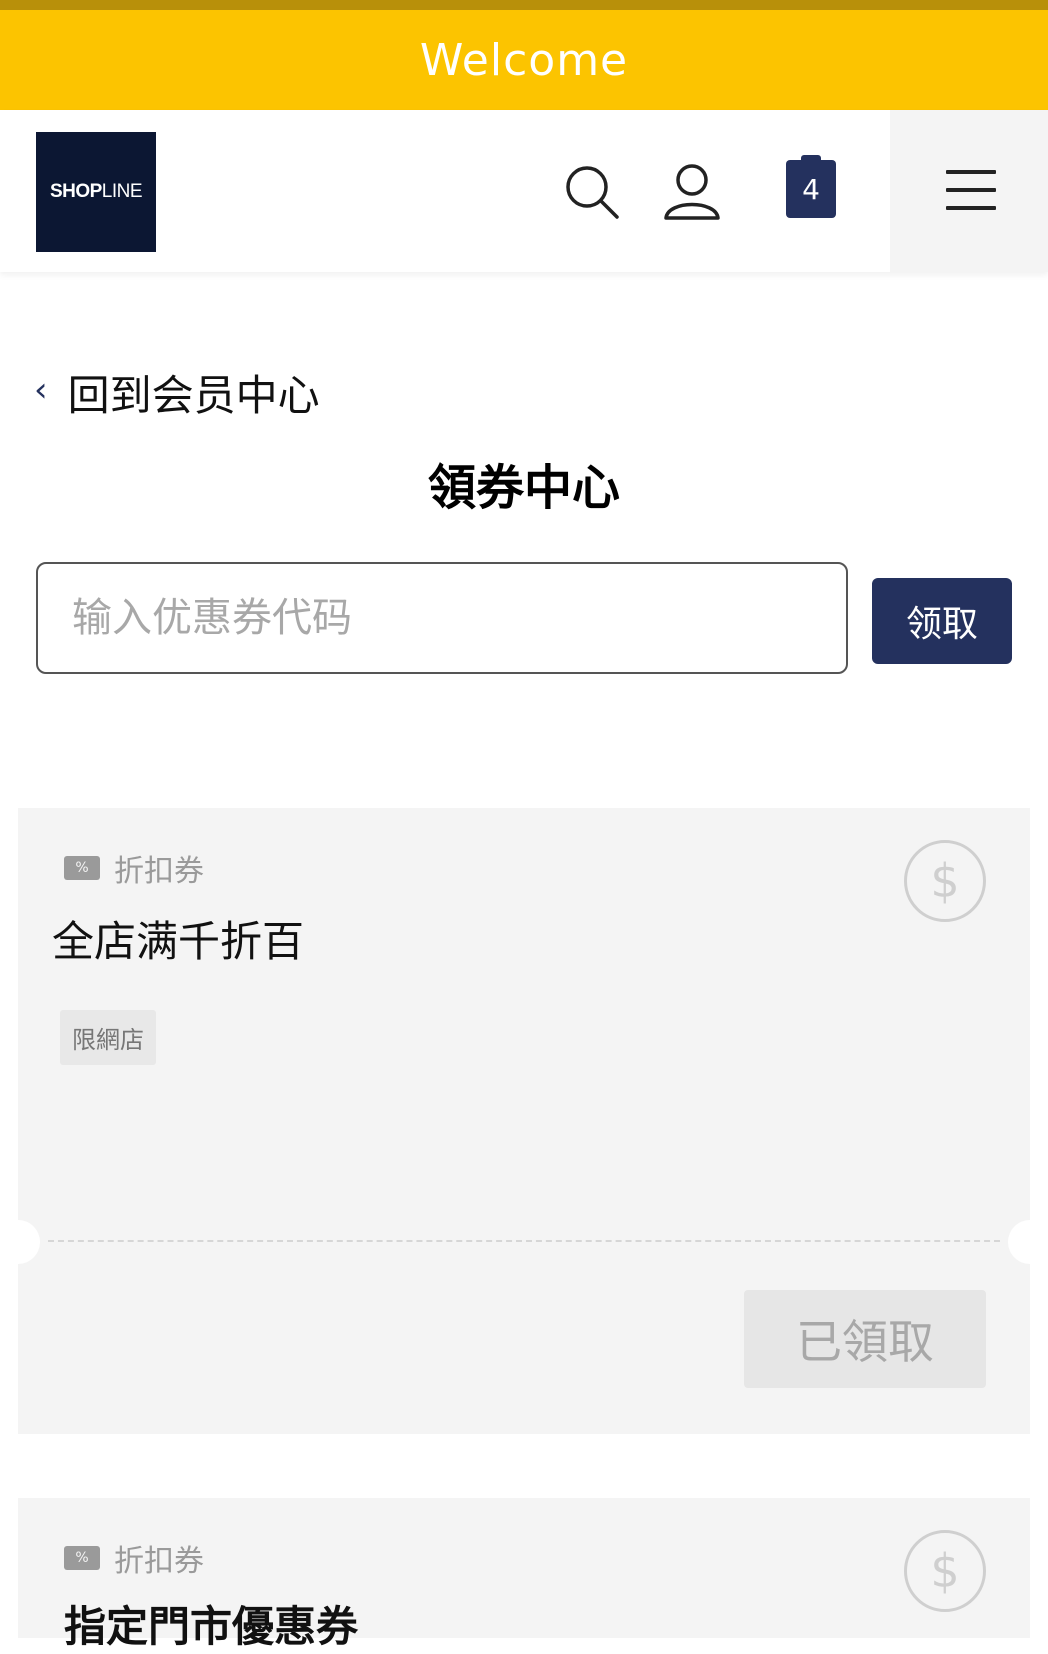 This screenshot has height=1654, width=1048. I want to click on shopline-logo: SHOP LINE, so click(96, 192).